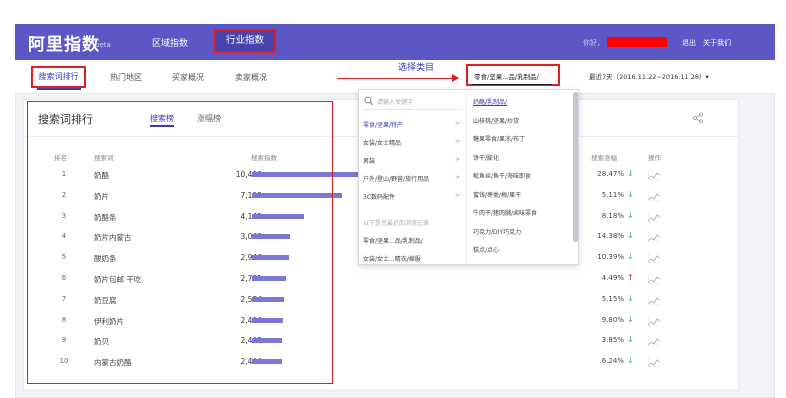 This screenshot has height=398, width=786. What do you see at coordinates (126, 77) in the screenshot?
I see `tab-hot-regions: 热门地区` at bounding box center [126, 77].